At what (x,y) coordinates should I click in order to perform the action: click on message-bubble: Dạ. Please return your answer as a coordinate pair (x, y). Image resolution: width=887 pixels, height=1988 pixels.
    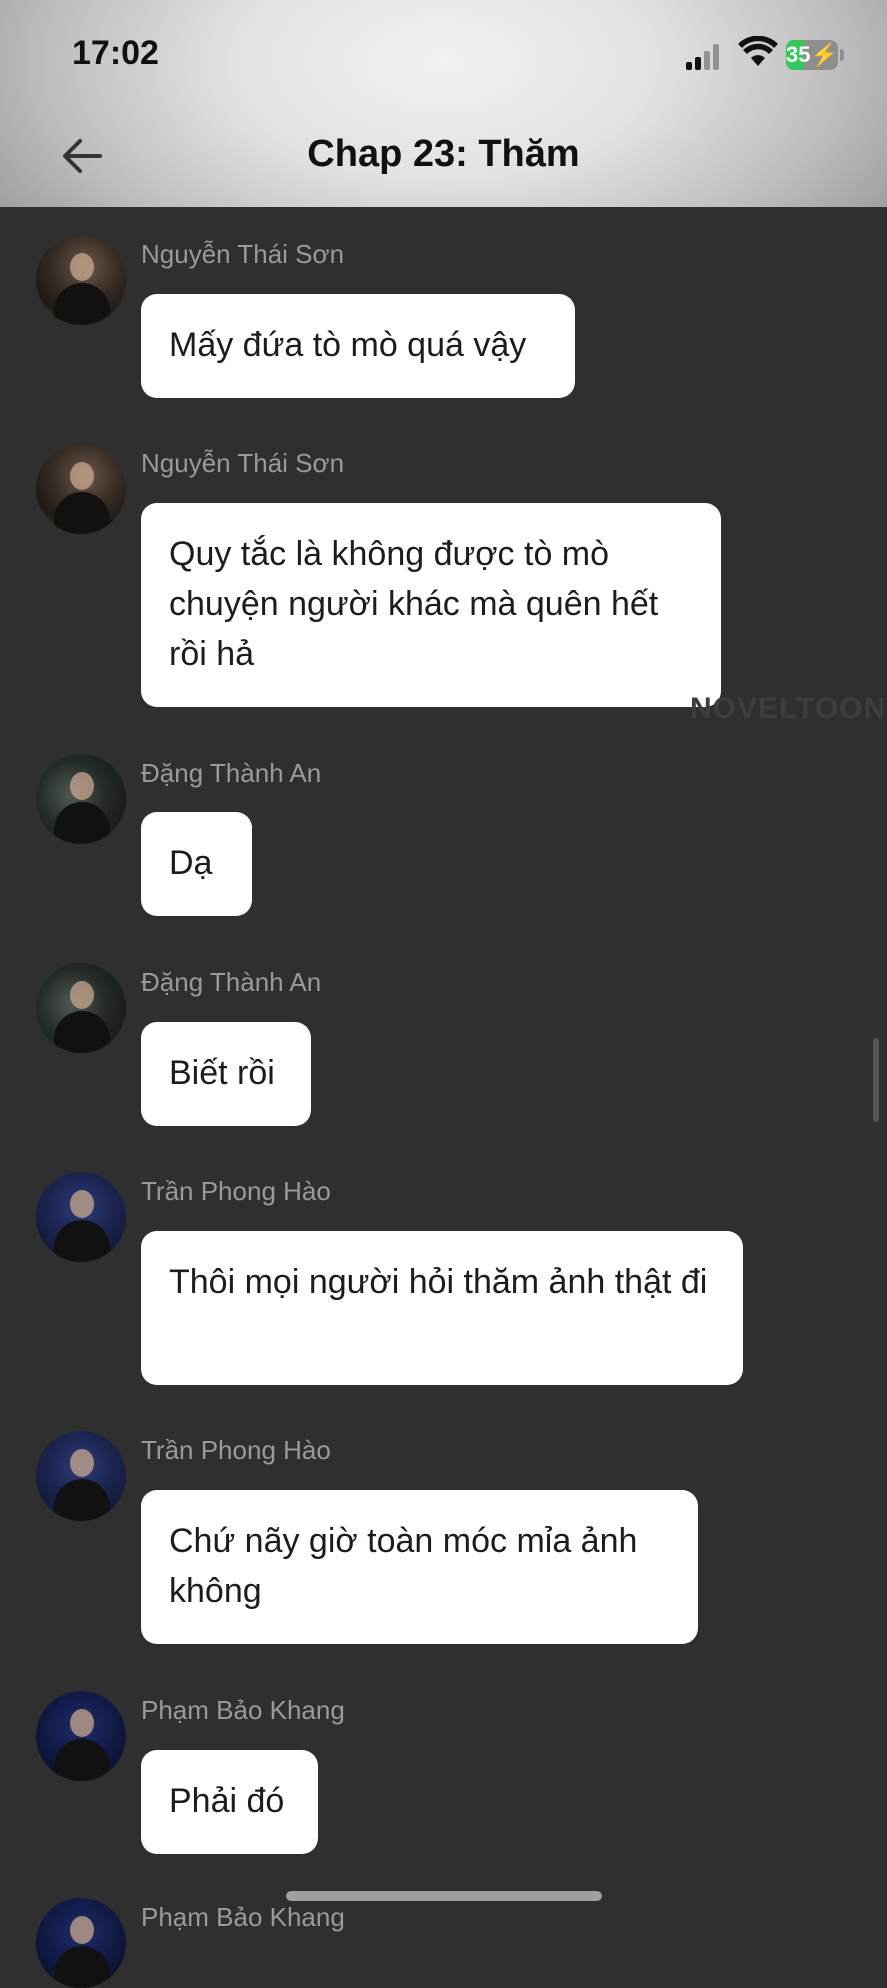
    Looking at the image, I should click on (196, 864).